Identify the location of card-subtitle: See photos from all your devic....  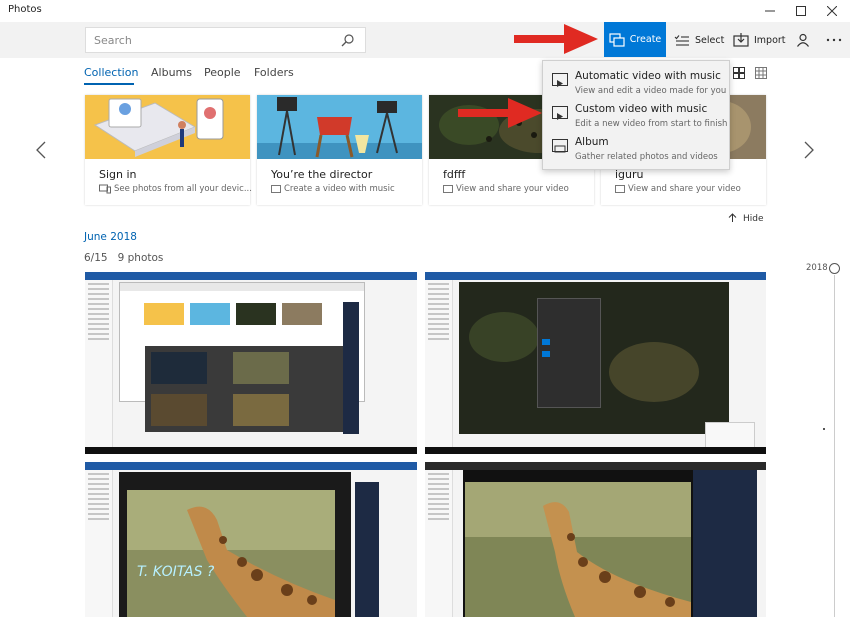
(175, 189).